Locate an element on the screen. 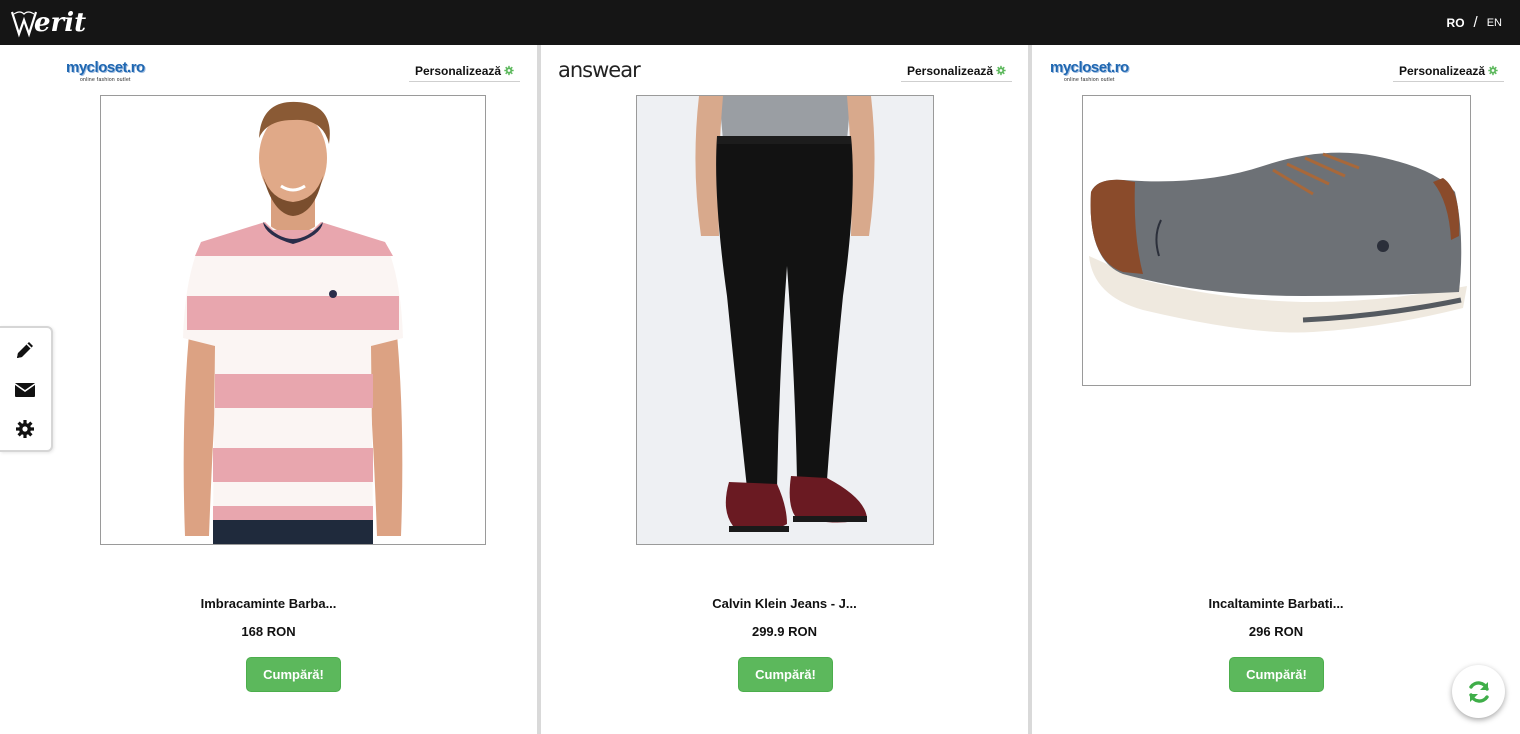 The image size is (1520, 734). side-toolbar is located at coordinates (26, 389).